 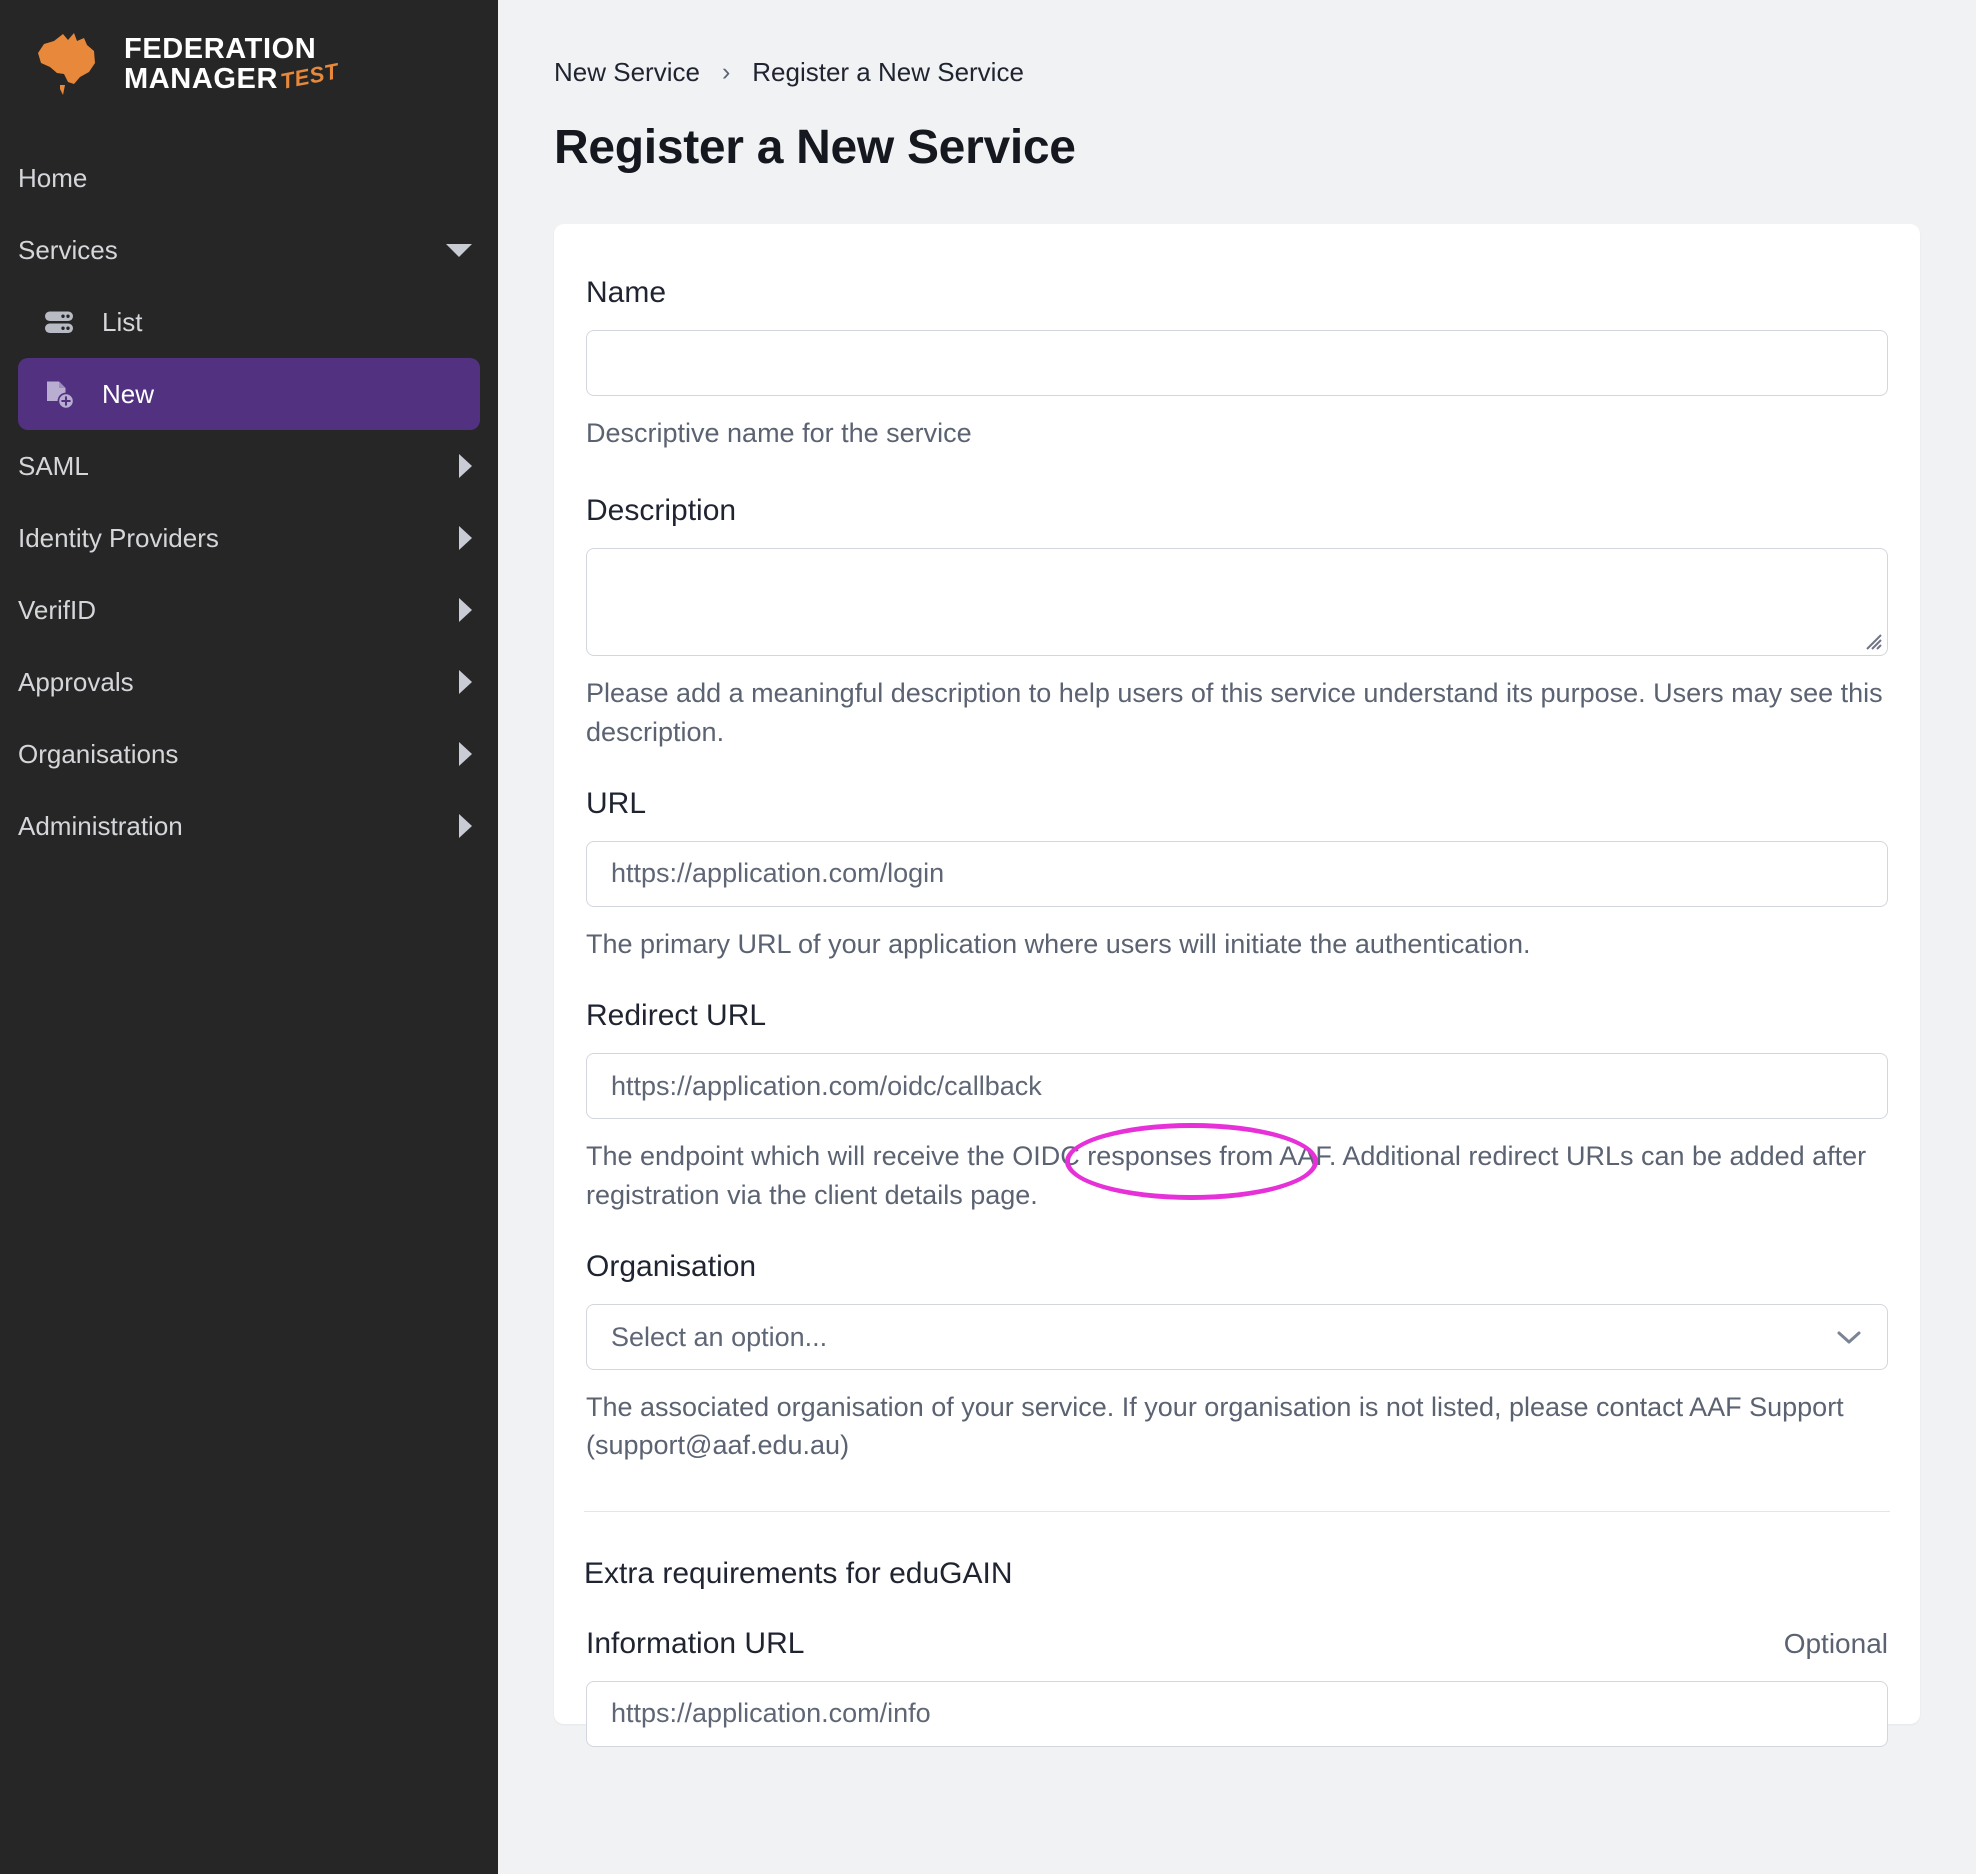 What do you see at coordinates (1237, 1267) in the screenshot?
I see `field-organisation-label-row: Organisation` at bounding box center [1237, 1267].